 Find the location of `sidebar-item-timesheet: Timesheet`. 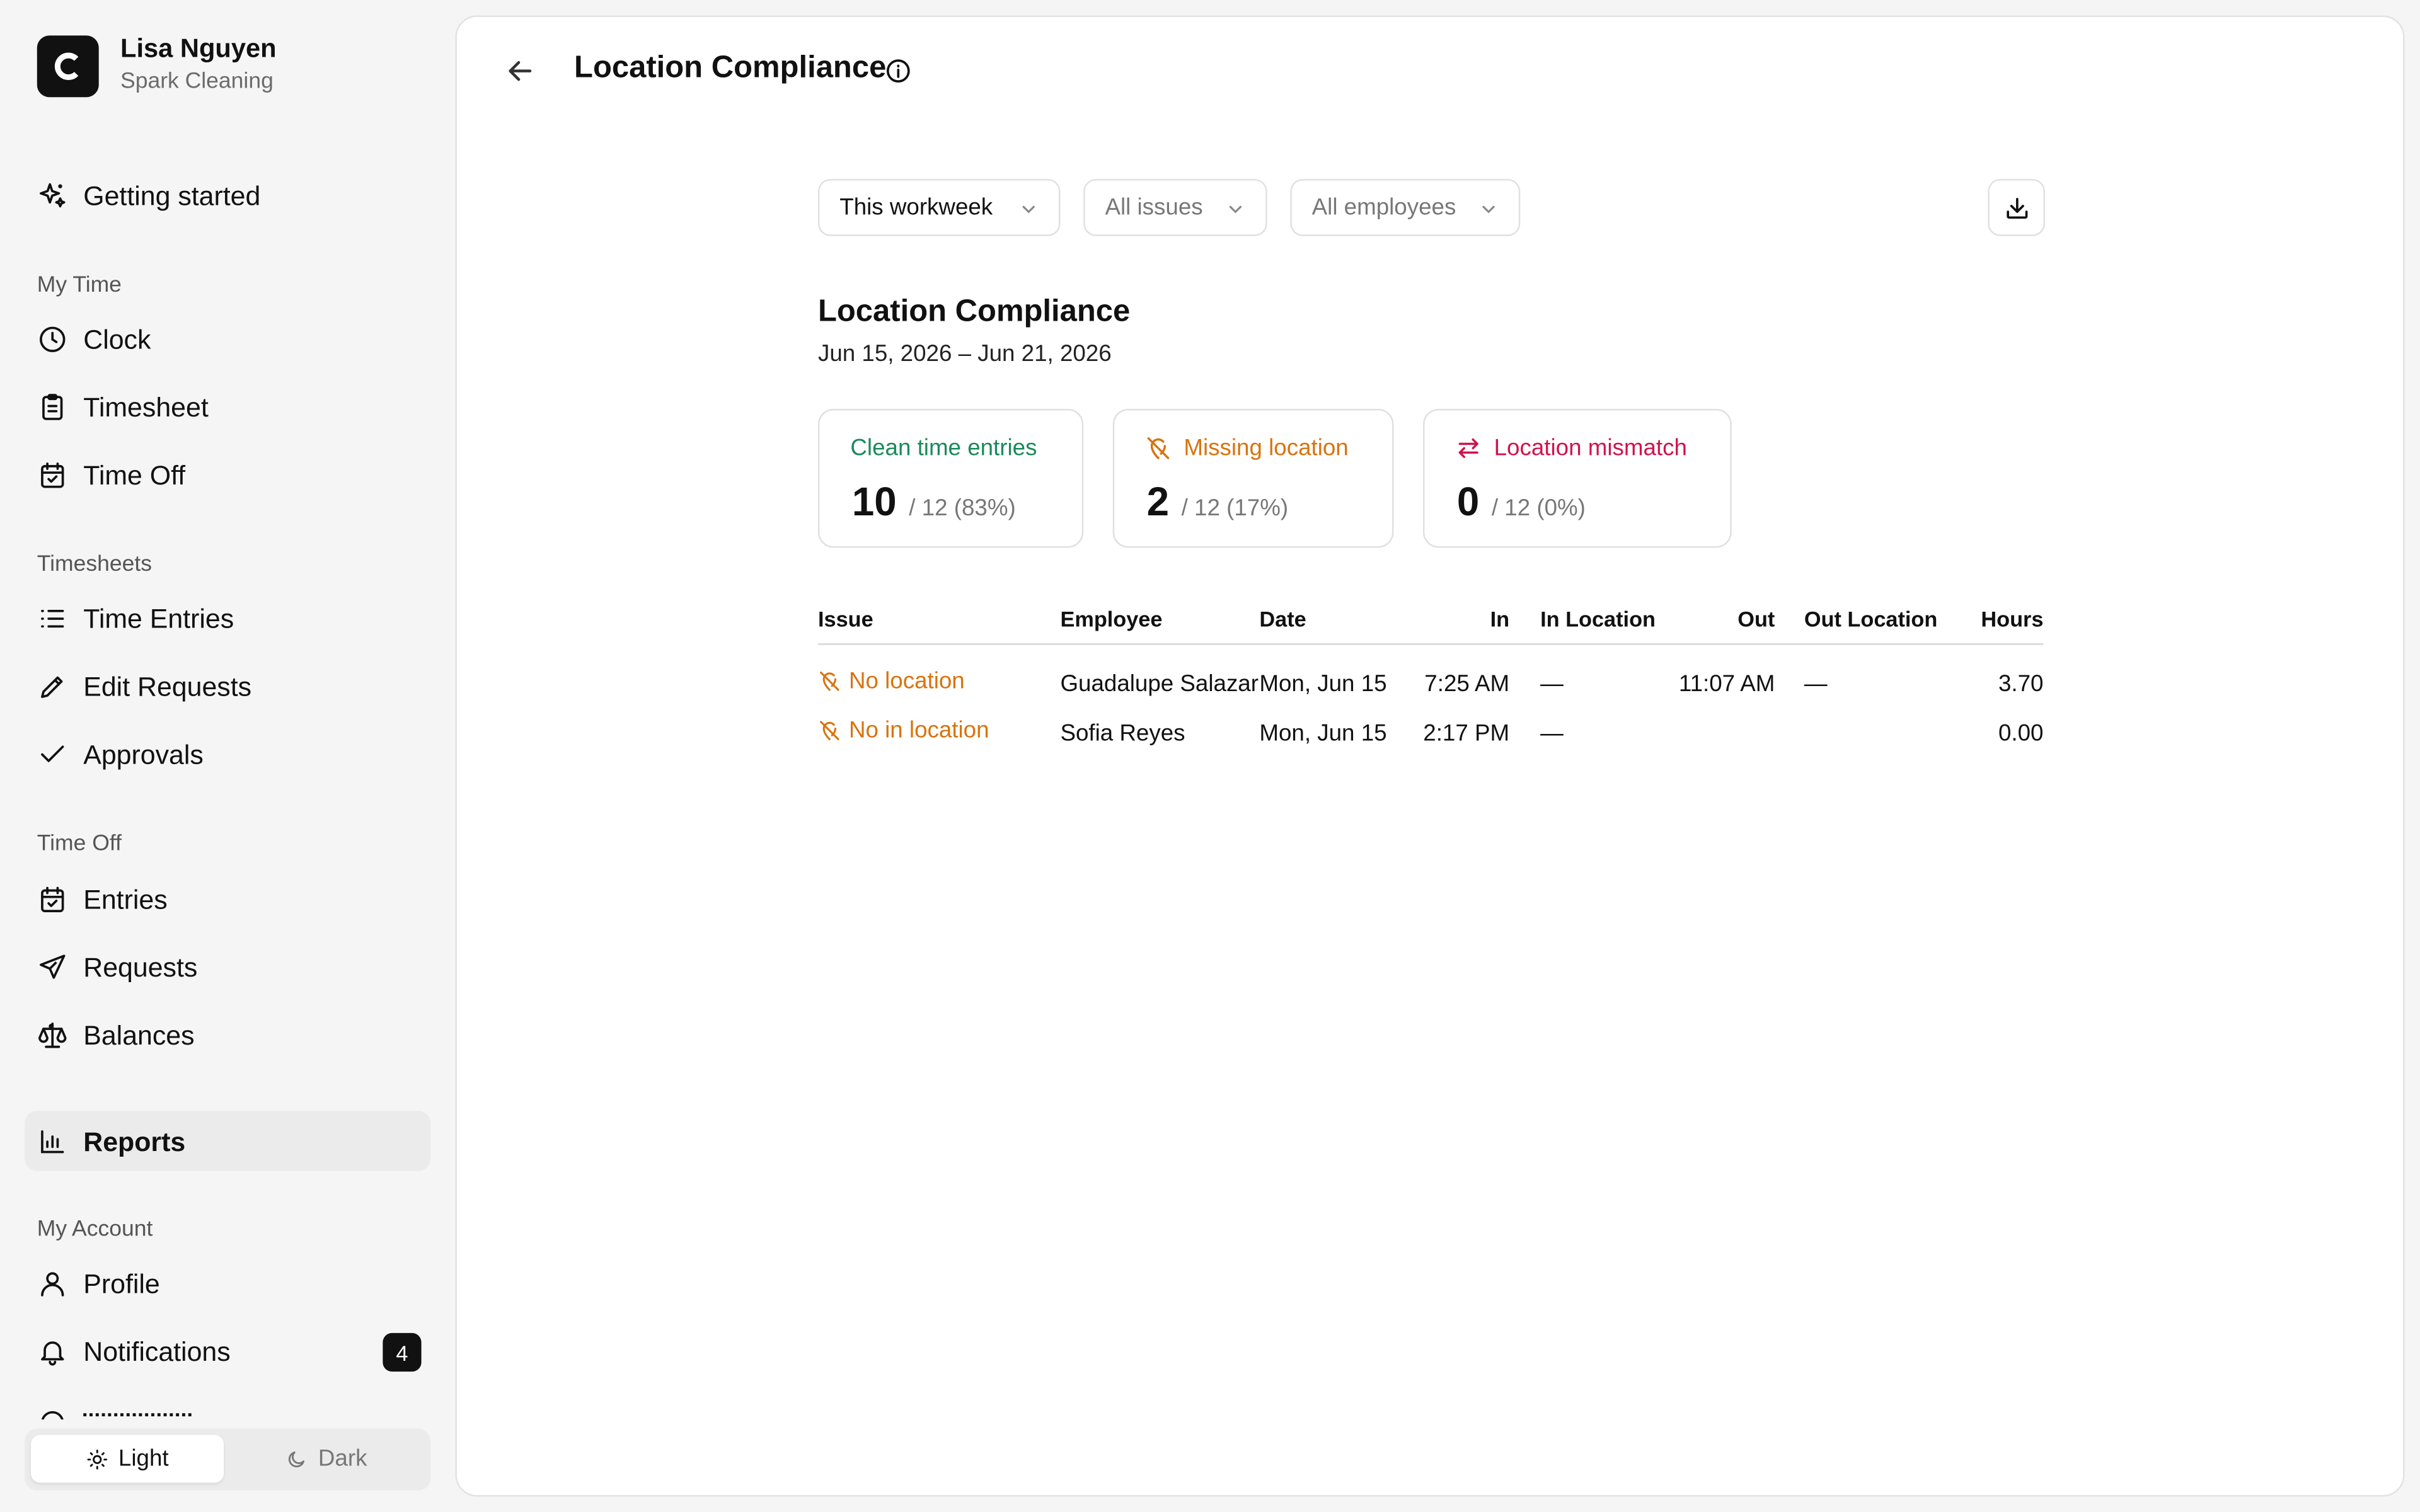

sidebar-item-timesheet: Timesheet is located at coordinates (123, 407).